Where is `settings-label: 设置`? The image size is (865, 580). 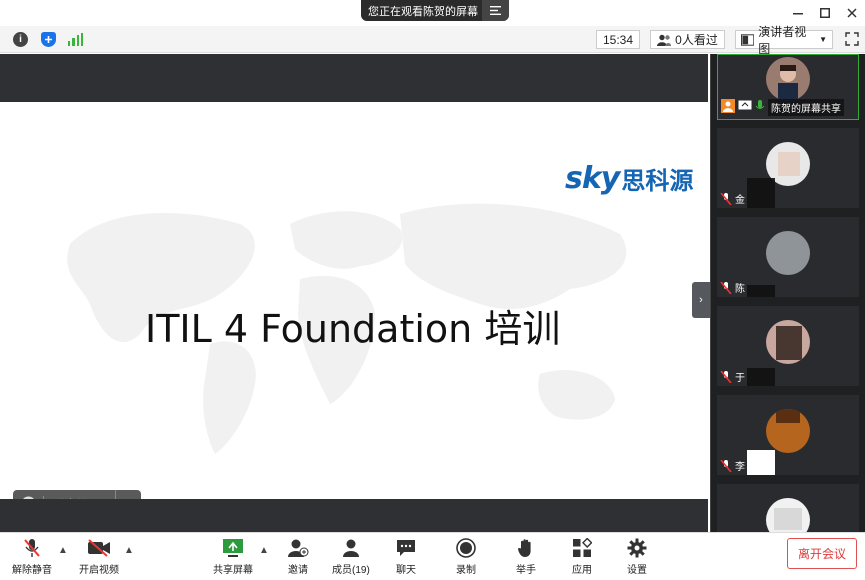
settings-label: 设置 is located at coordinates (637, 570).